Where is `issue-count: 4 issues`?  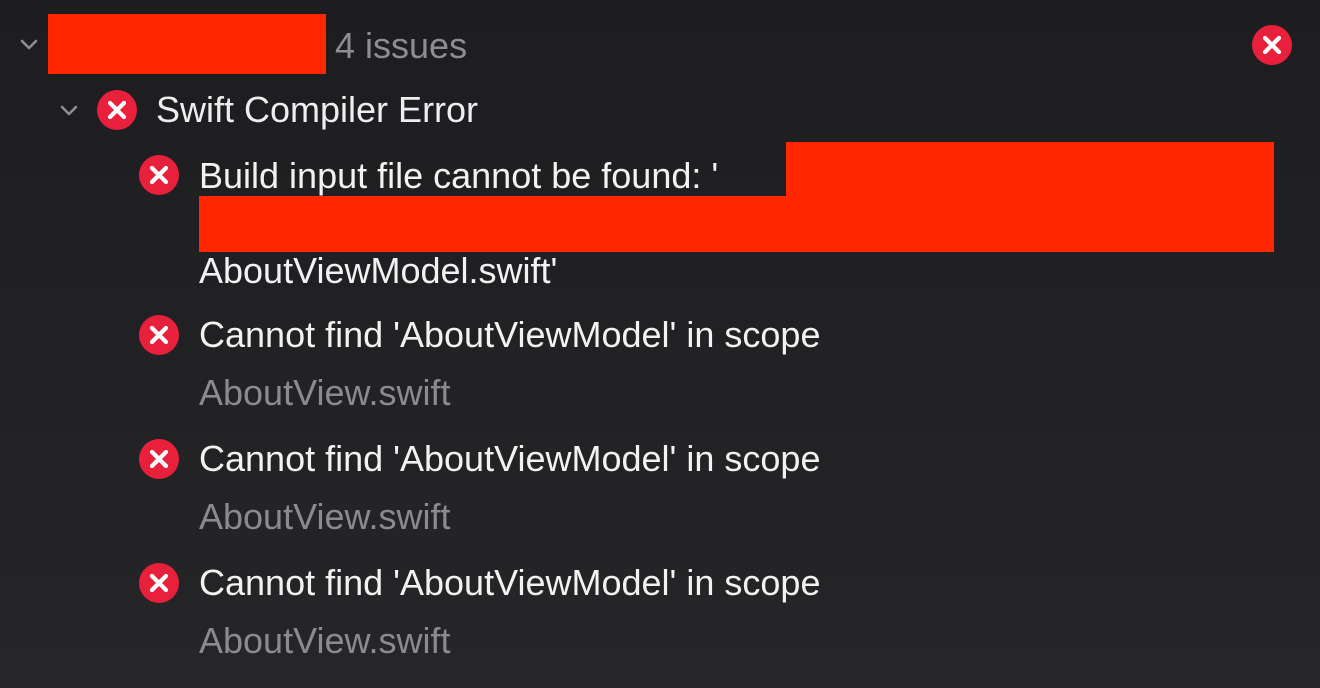 issue-count: 4 issues is located at coordinates (401, 45).